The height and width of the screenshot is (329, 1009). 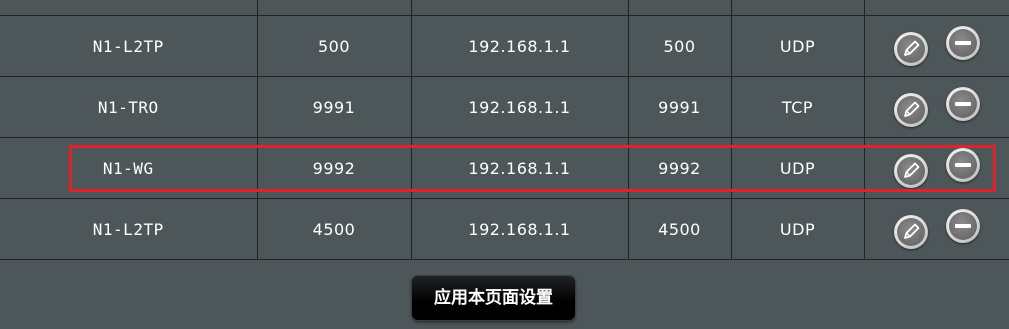 What do you see at coordinates (334, 46) in the screenshot?
I see `port-range-cell: 500` at bounding box center [334, 46].